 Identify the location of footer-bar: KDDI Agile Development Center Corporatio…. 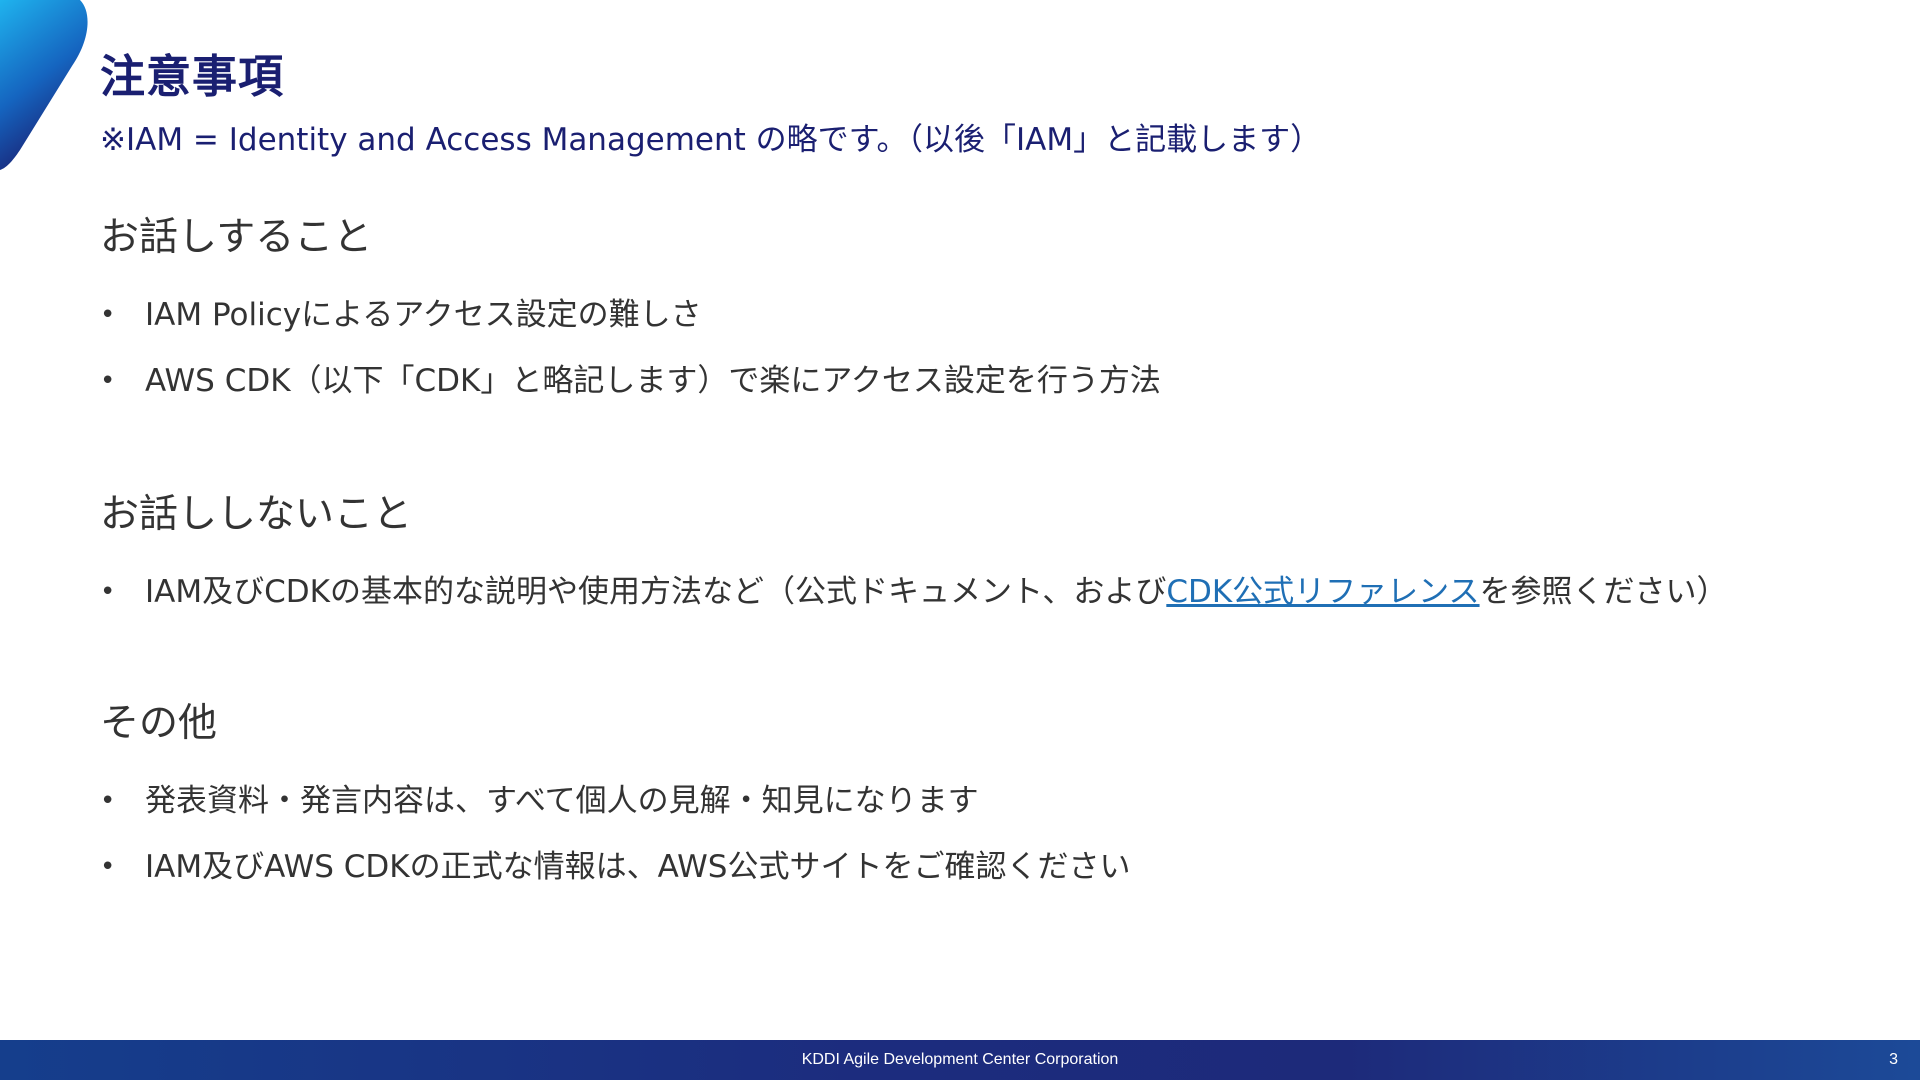
(960, 1060).